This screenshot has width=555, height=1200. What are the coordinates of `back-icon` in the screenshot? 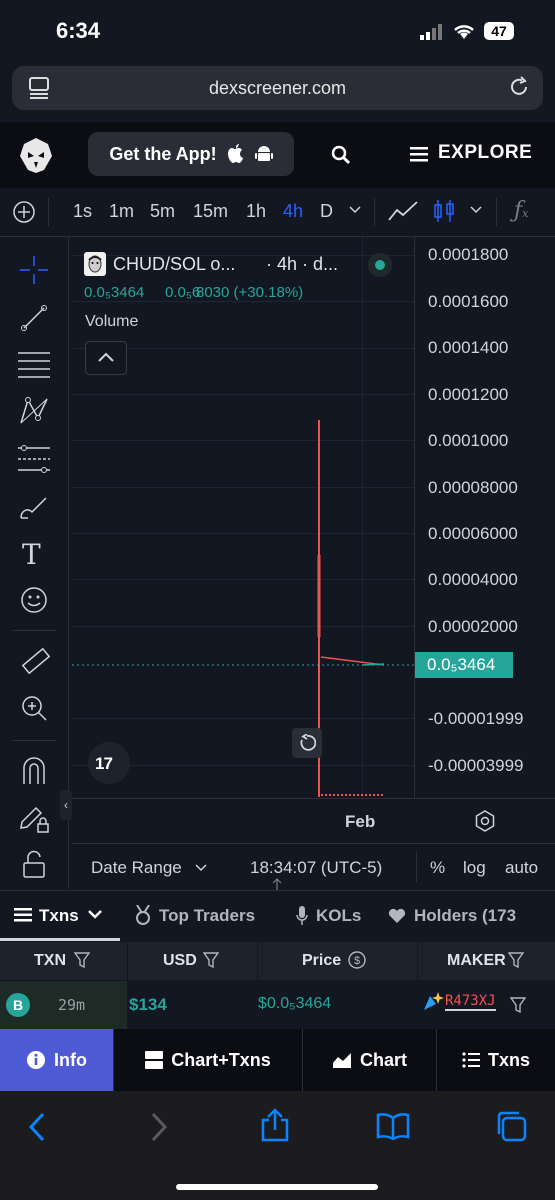 It's located at (38, 1127).